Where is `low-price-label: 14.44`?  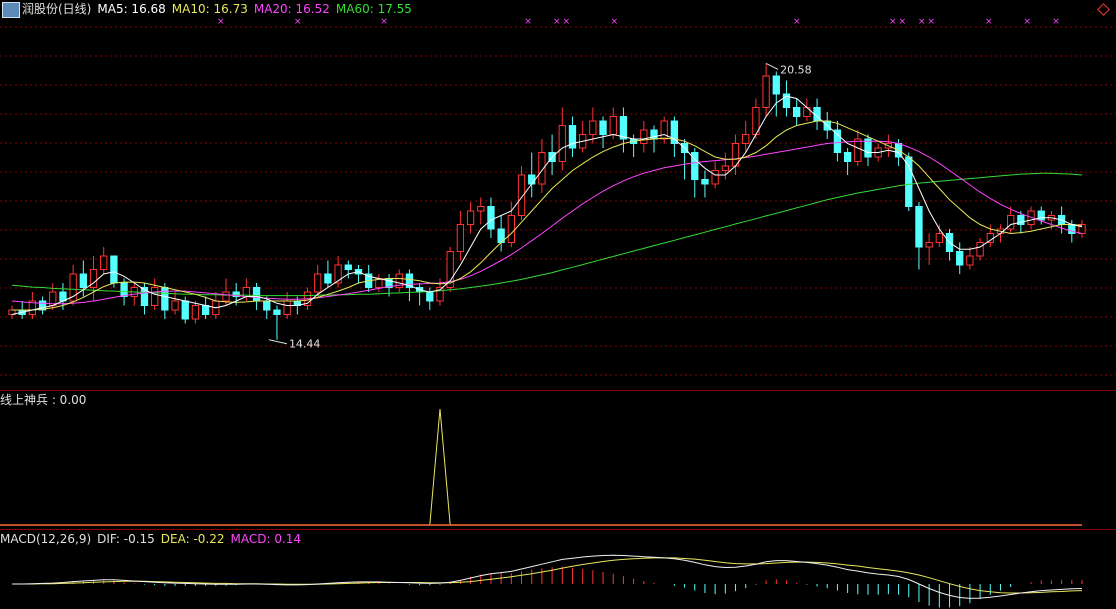 low-price-label: 14.44 is located at coordinates (305, 344).